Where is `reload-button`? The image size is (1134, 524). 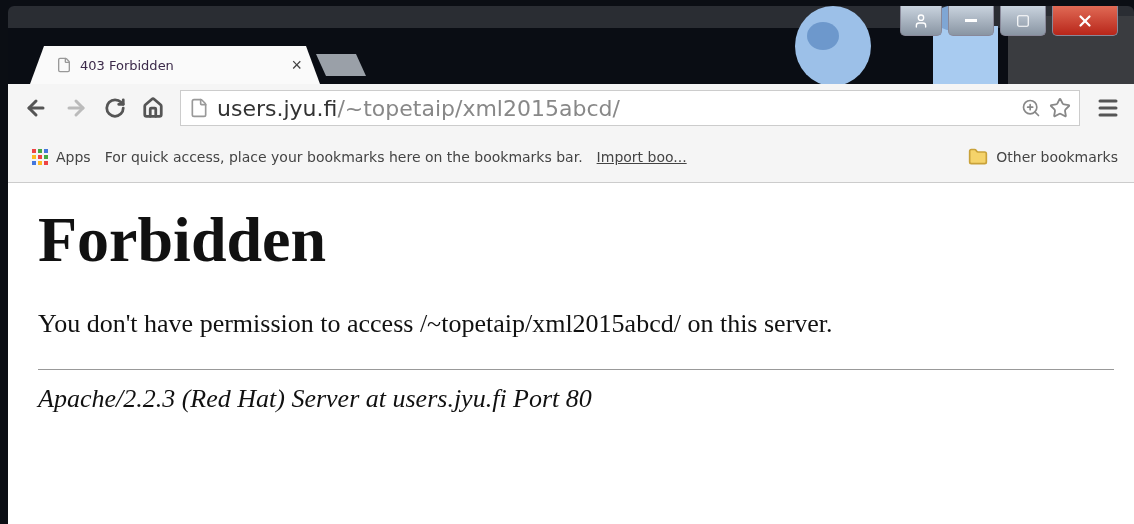
reload-button is located at coordinates (115, 108).